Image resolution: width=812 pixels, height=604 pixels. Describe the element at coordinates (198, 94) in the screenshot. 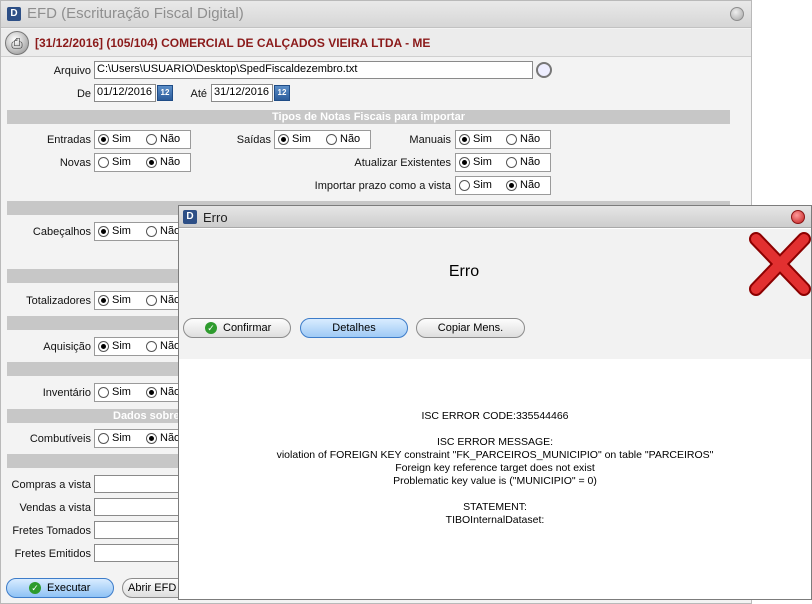

I see `ate-label: Até` at that location.